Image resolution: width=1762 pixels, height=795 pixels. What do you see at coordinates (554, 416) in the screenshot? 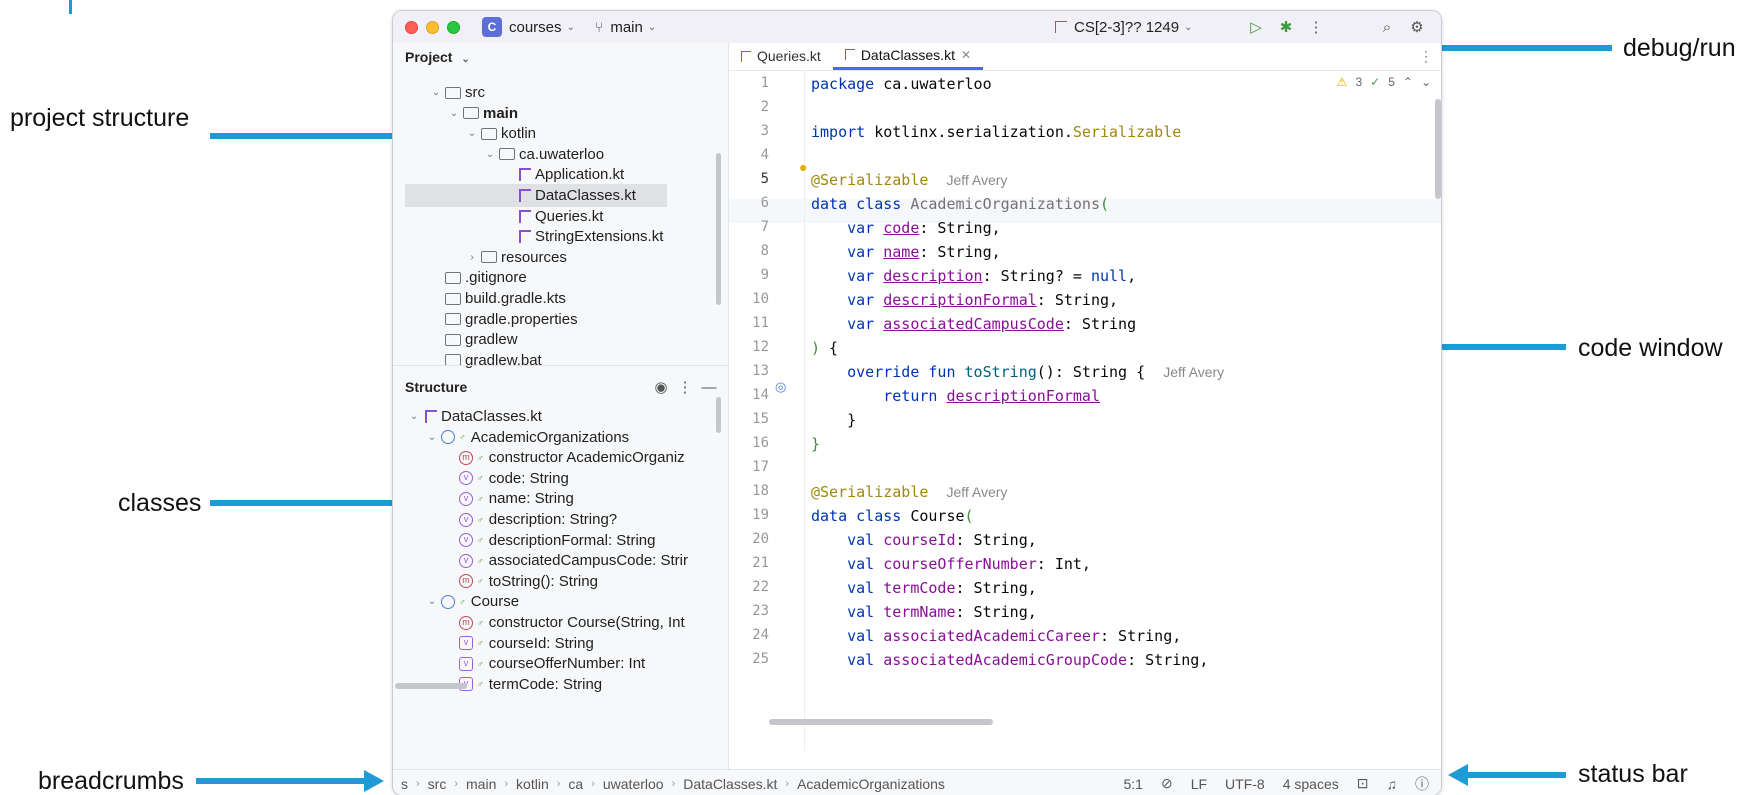
I see `structure-tree-item: ⌄ DataClasses.kt` at bounding box center [554, 416].